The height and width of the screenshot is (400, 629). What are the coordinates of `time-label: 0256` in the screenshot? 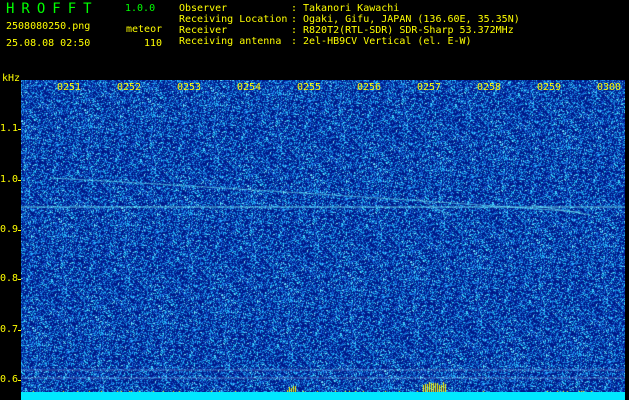 It's located at (369, 87).